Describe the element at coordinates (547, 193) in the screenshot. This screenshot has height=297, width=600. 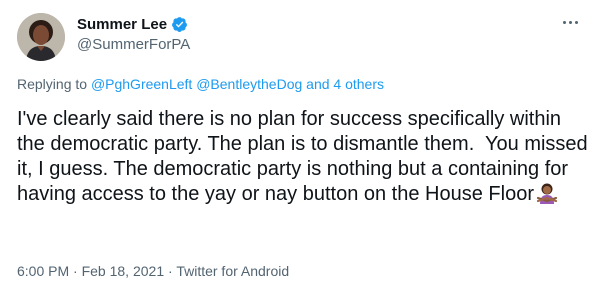
I see `person-gesturing-no-emoji-icon` at that location.